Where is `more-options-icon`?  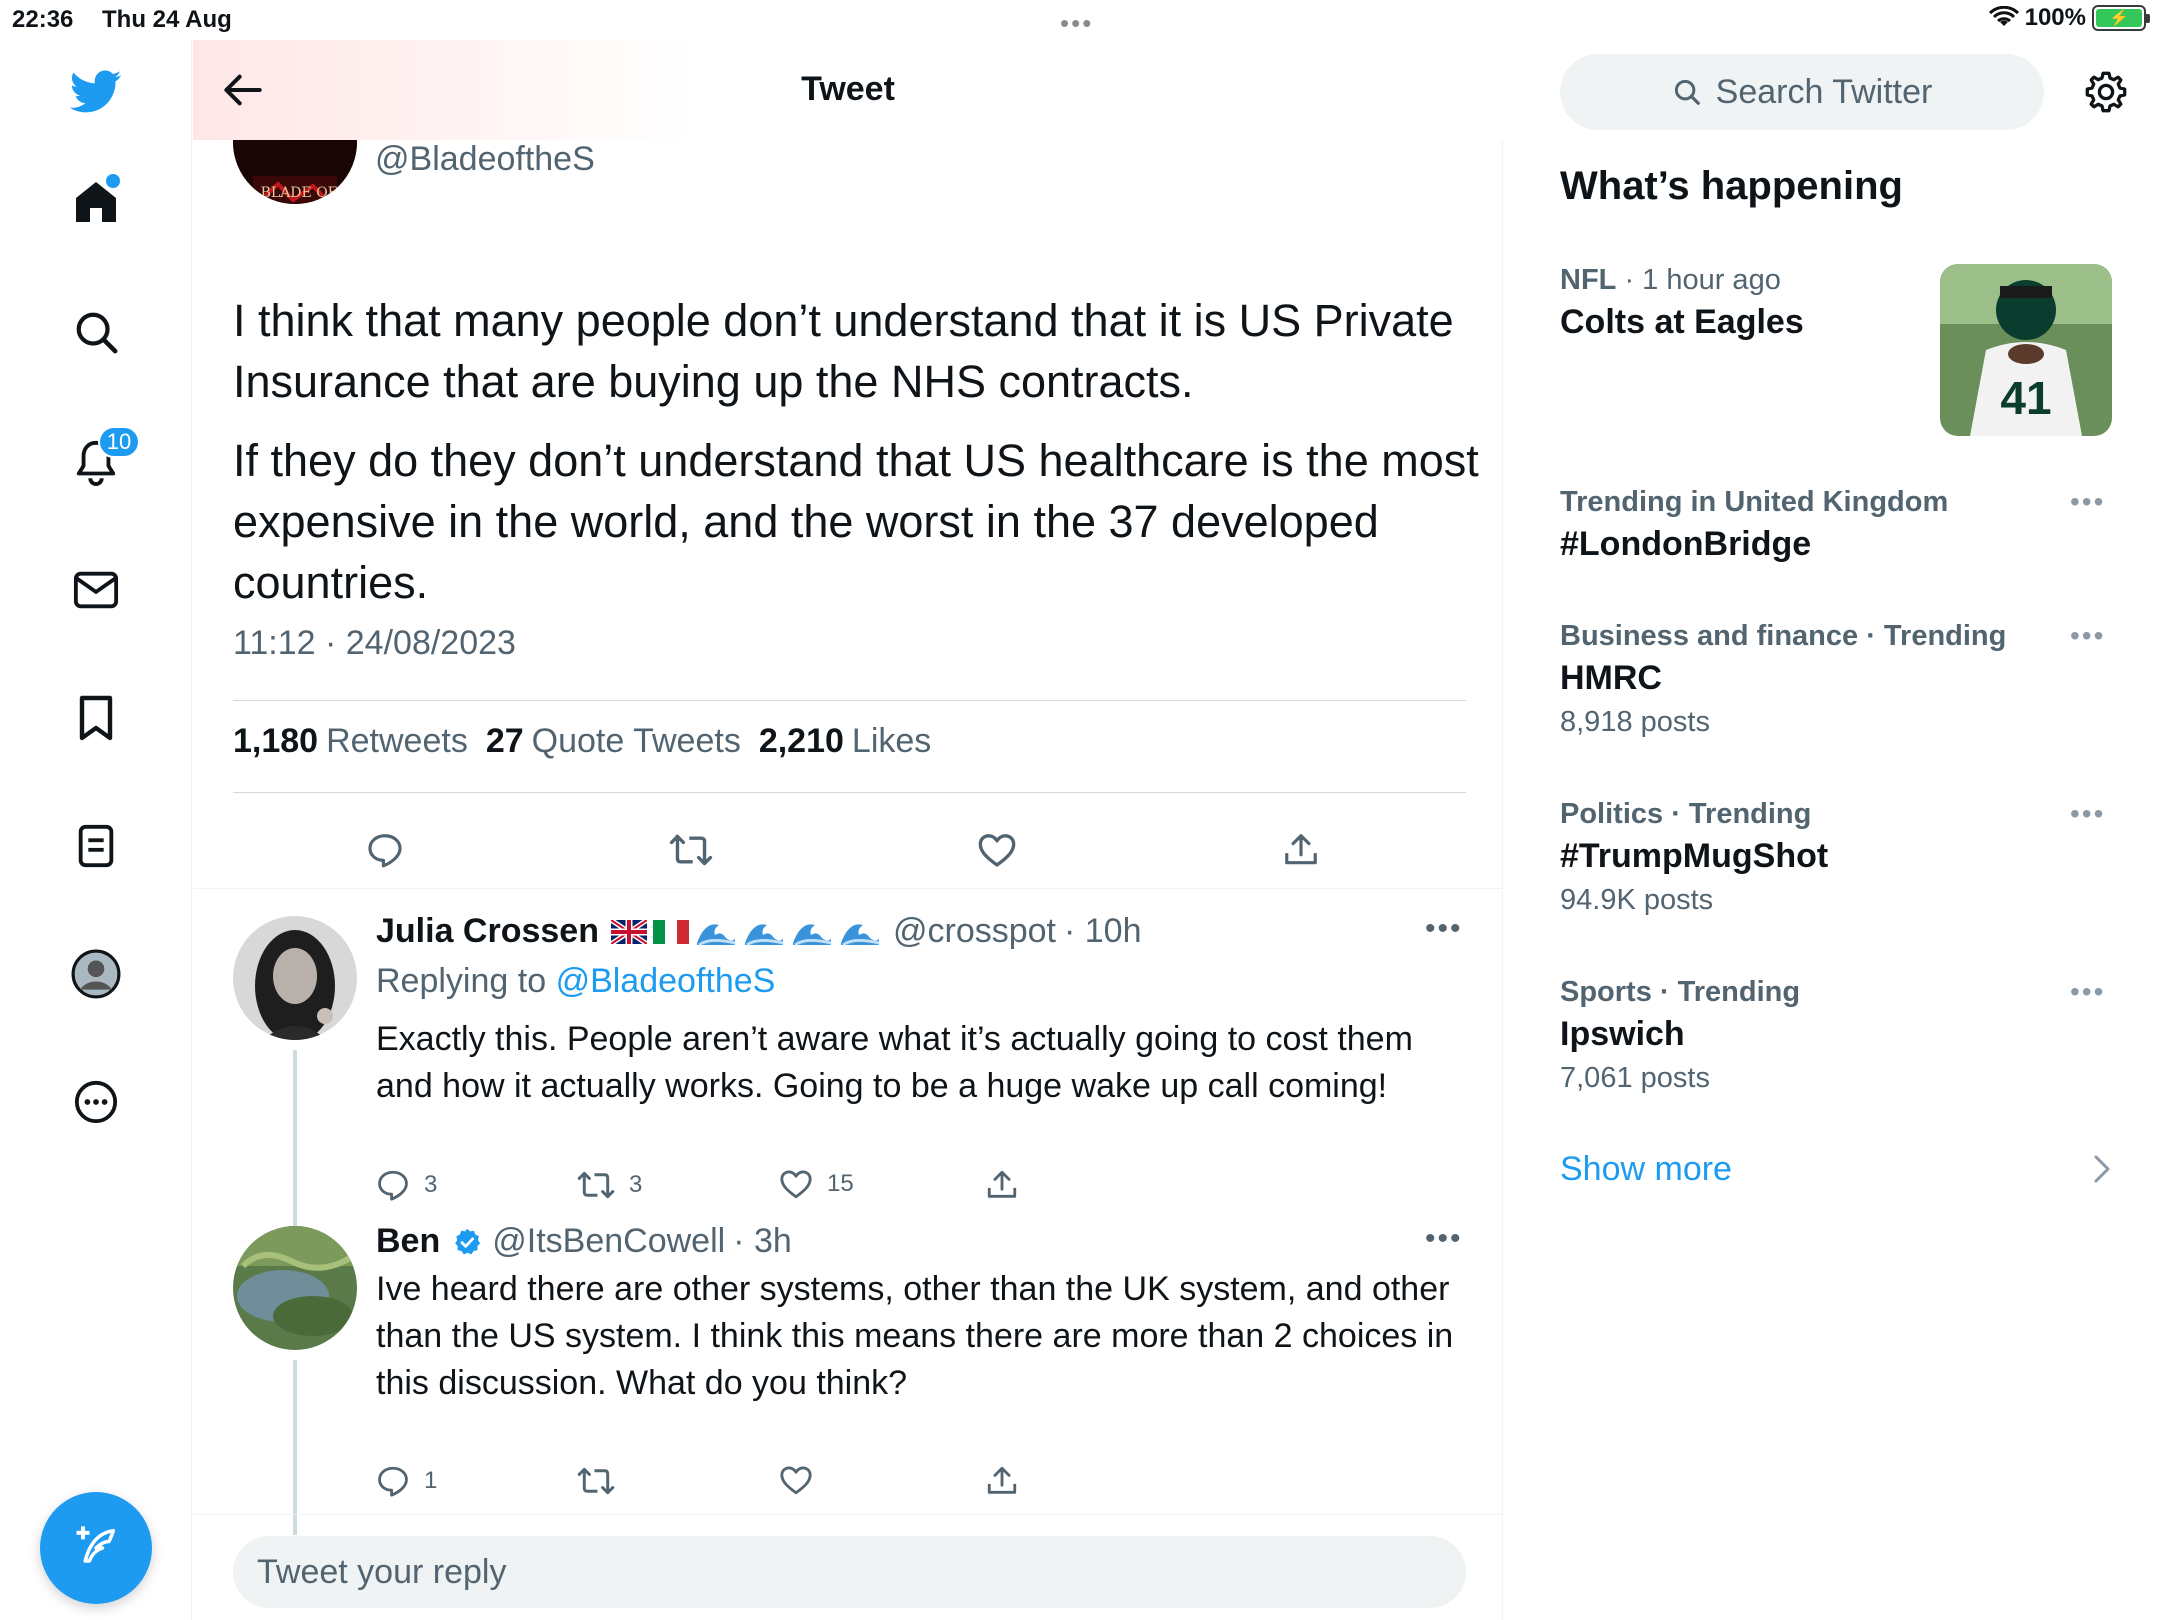 more-options-icon is located at coordinates (96, 1102).